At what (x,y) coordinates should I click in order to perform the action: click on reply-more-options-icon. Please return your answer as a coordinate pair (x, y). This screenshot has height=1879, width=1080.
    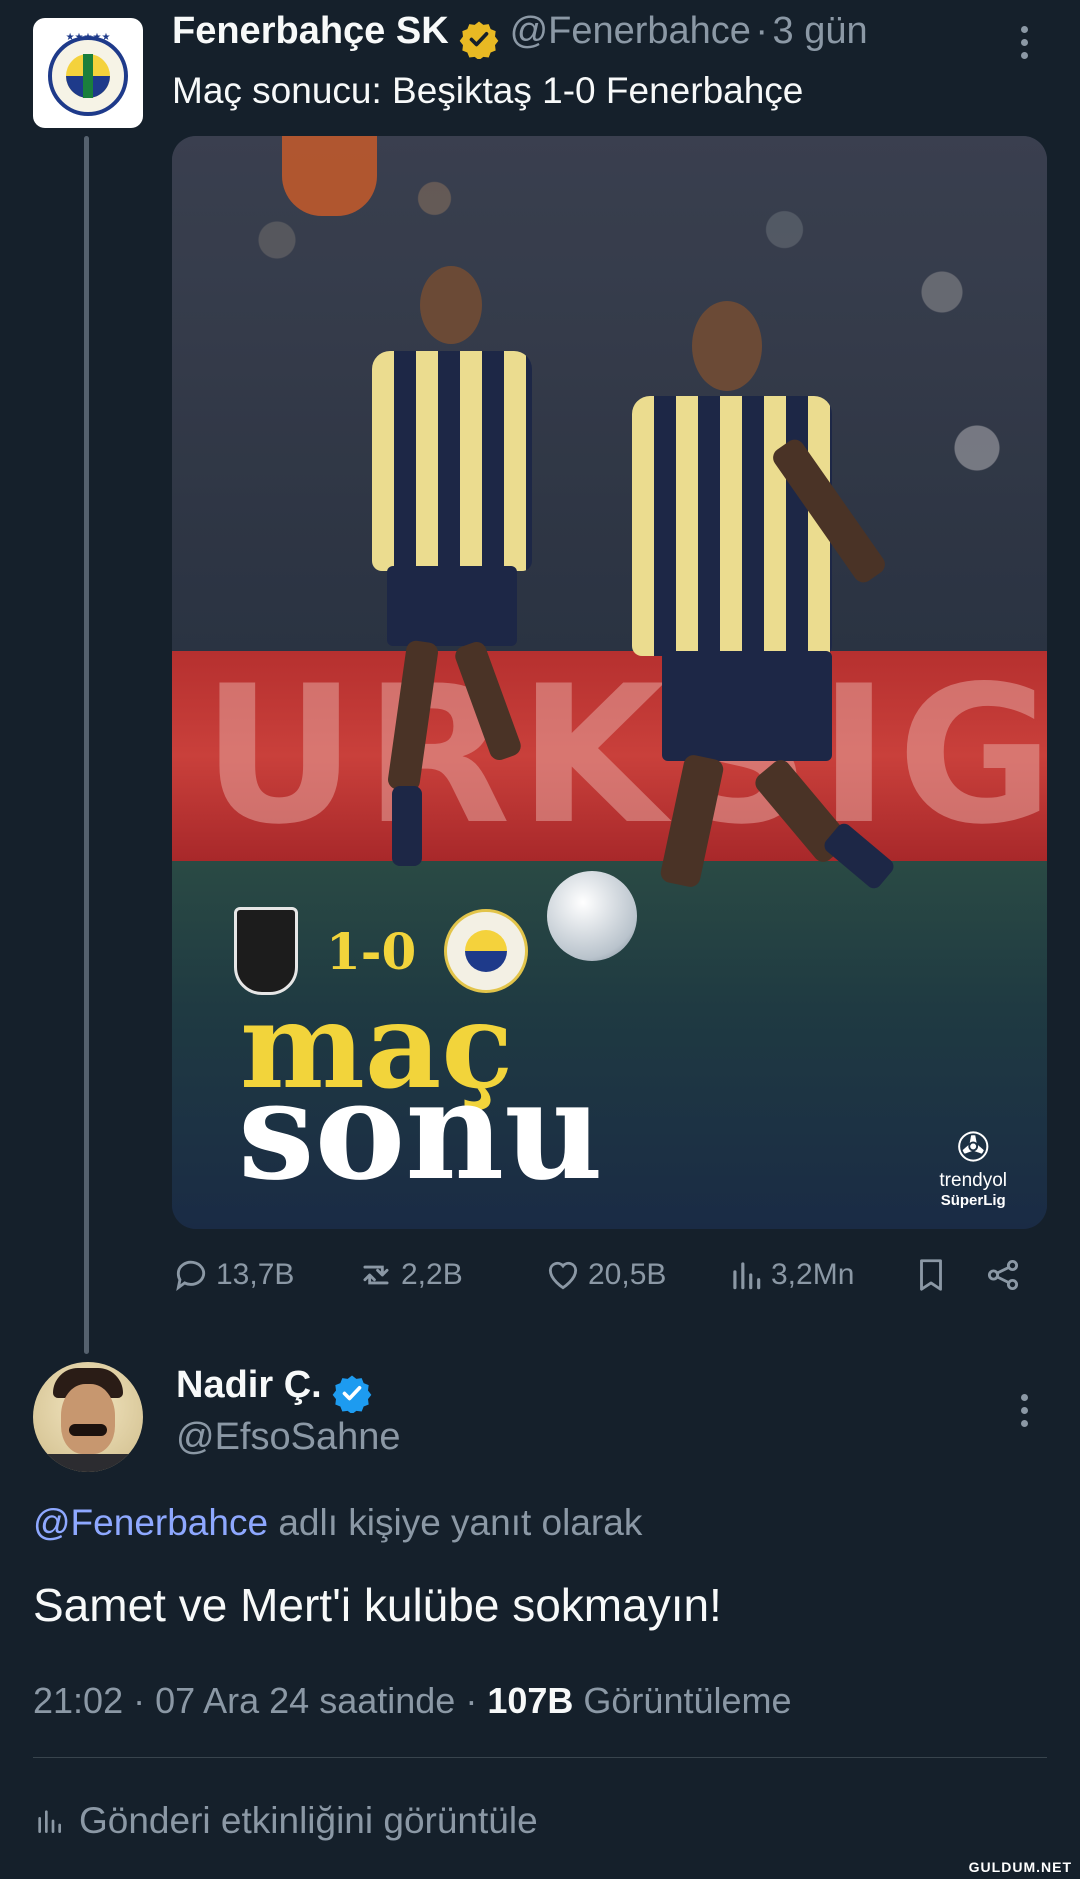
    Looking at the image, I should click on (1024, 1410).